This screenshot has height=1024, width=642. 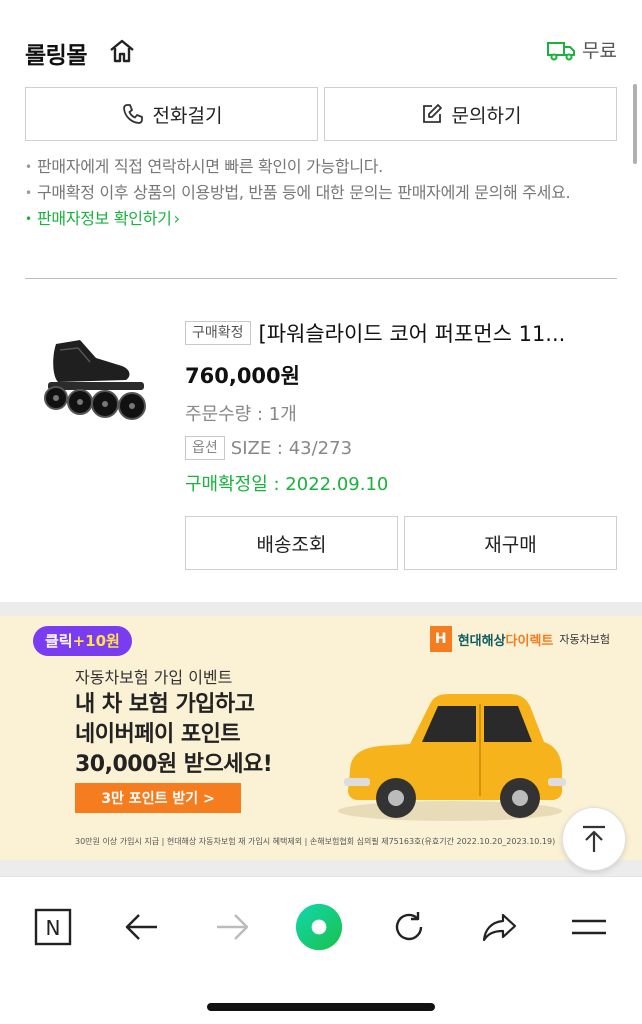 What do you see at coordinates (241, 414) in the screenshot?
I see `order-quantity: 주문수량 : 1개` at bounding box center [241, 414].